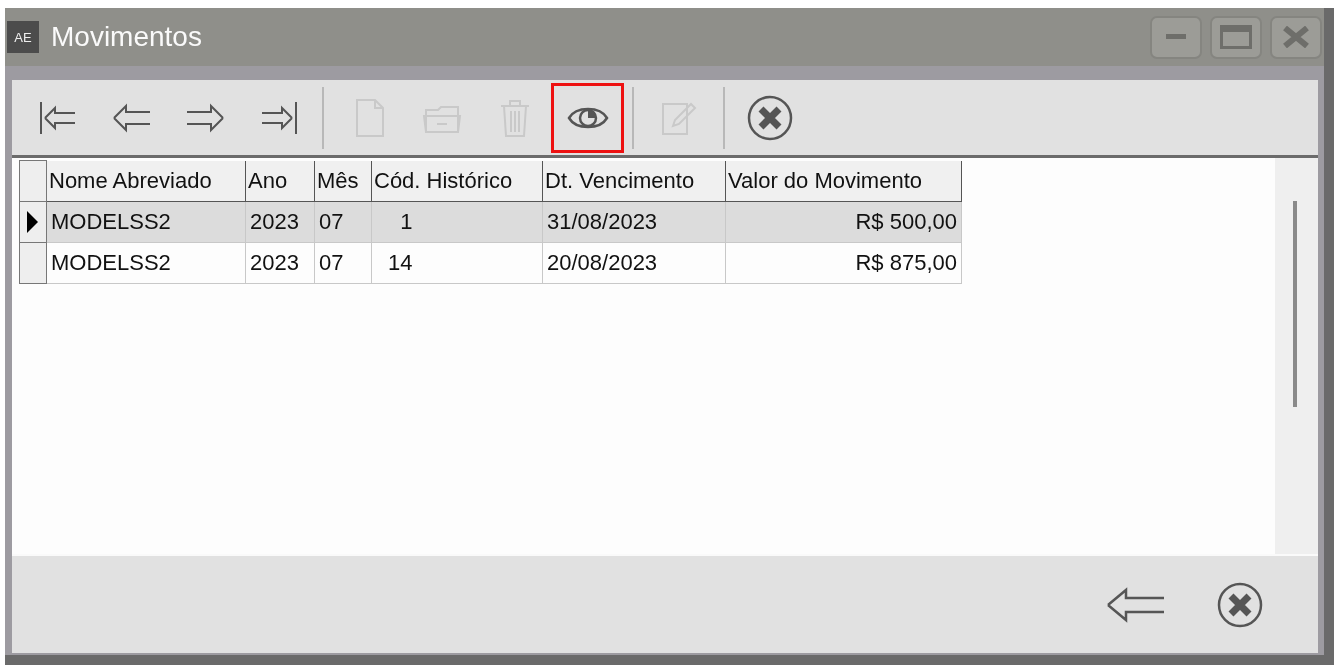  I want to click on column-header: Cód. Histórico, so click(457, 181).